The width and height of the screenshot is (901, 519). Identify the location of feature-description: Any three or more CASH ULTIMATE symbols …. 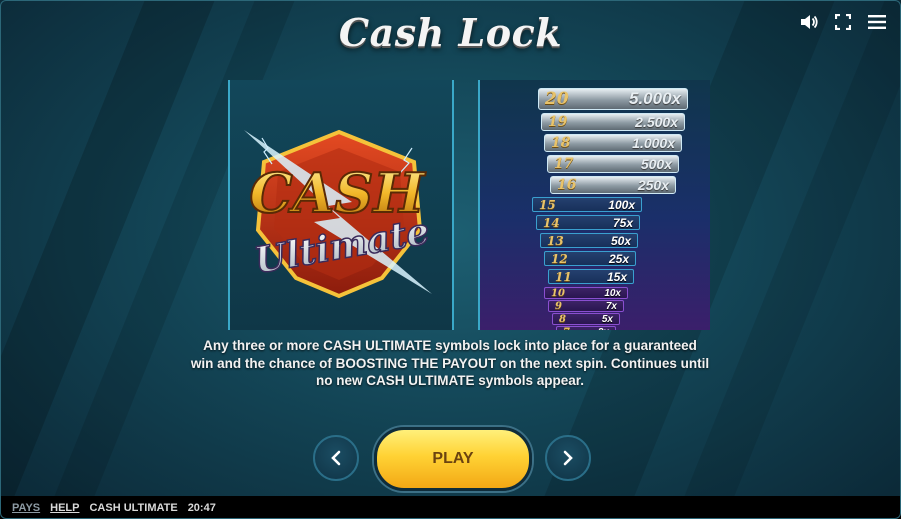
(450, 363).